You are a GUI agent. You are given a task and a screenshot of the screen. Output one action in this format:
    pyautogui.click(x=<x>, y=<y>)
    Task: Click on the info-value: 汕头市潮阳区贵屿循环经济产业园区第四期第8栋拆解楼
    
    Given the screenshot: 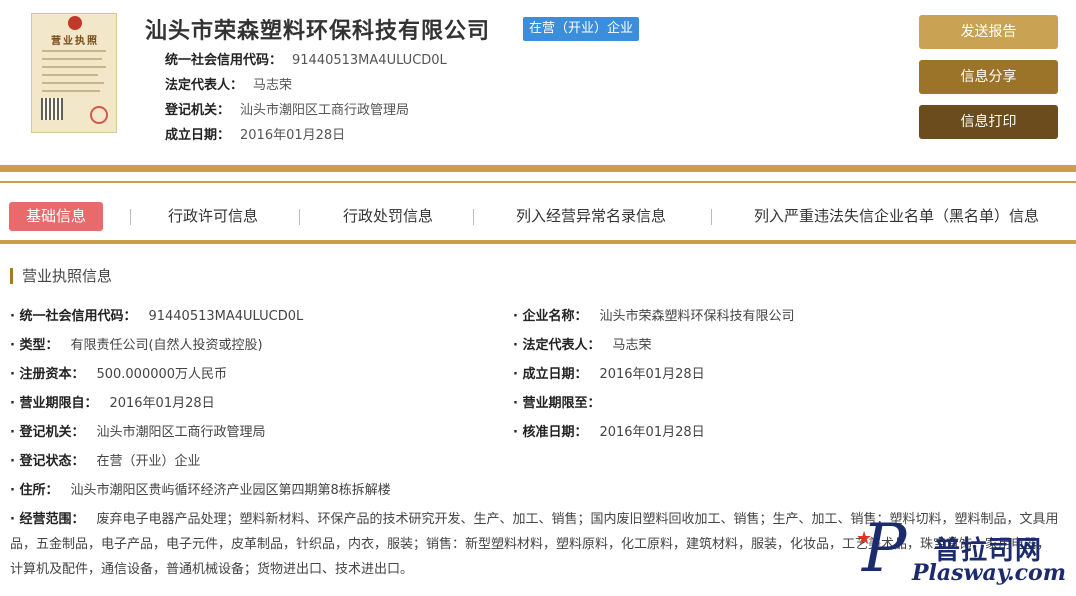 What is the action you would take?
    pyautogui.click(x=230, y=490)
    